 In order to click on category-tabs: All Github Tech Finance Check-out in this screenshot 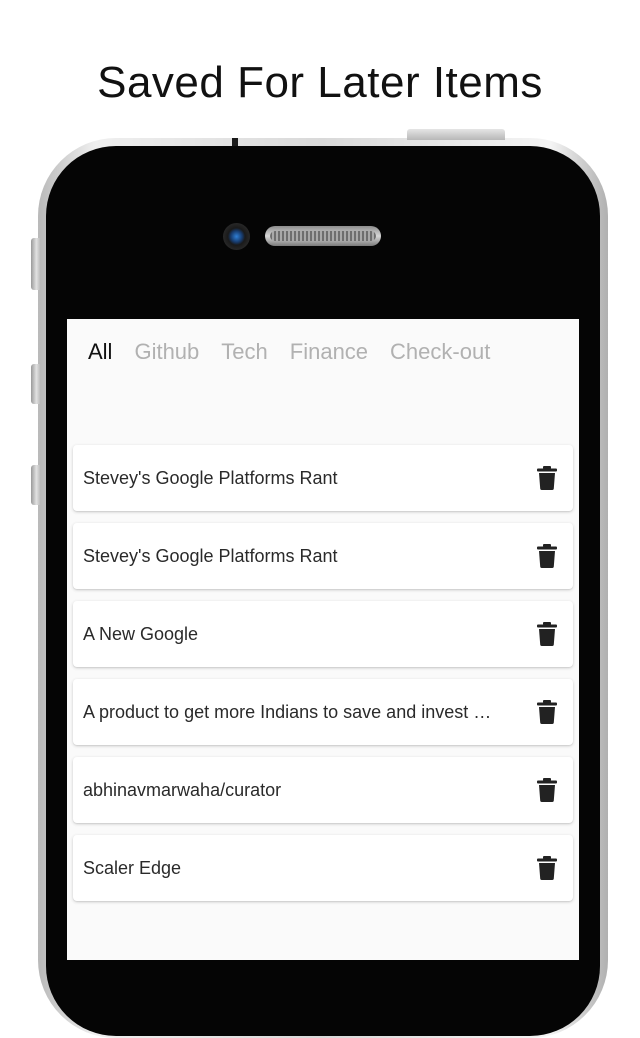, I will do `click(289, 352)`.